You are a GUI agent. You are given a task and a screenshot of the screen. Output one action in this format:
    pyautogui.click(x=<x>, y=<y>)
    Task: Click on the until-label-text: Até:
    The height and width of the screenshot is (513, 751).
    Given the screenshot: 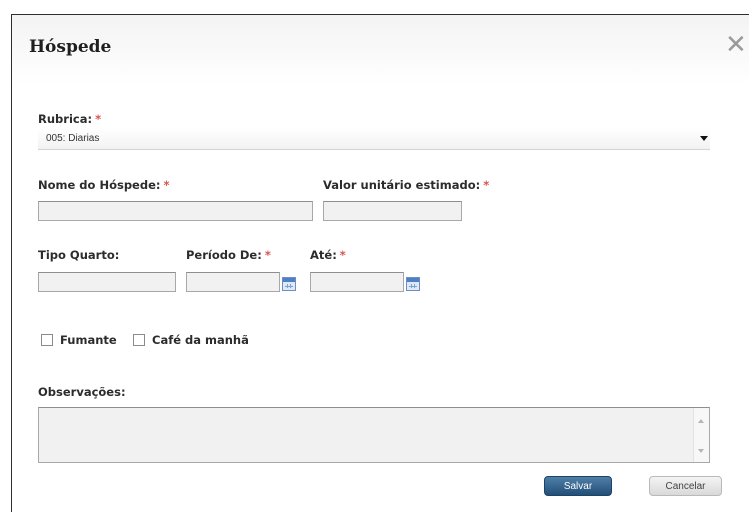 What is the action you would take?
    pyautogui.click(x=323, y=255)
    